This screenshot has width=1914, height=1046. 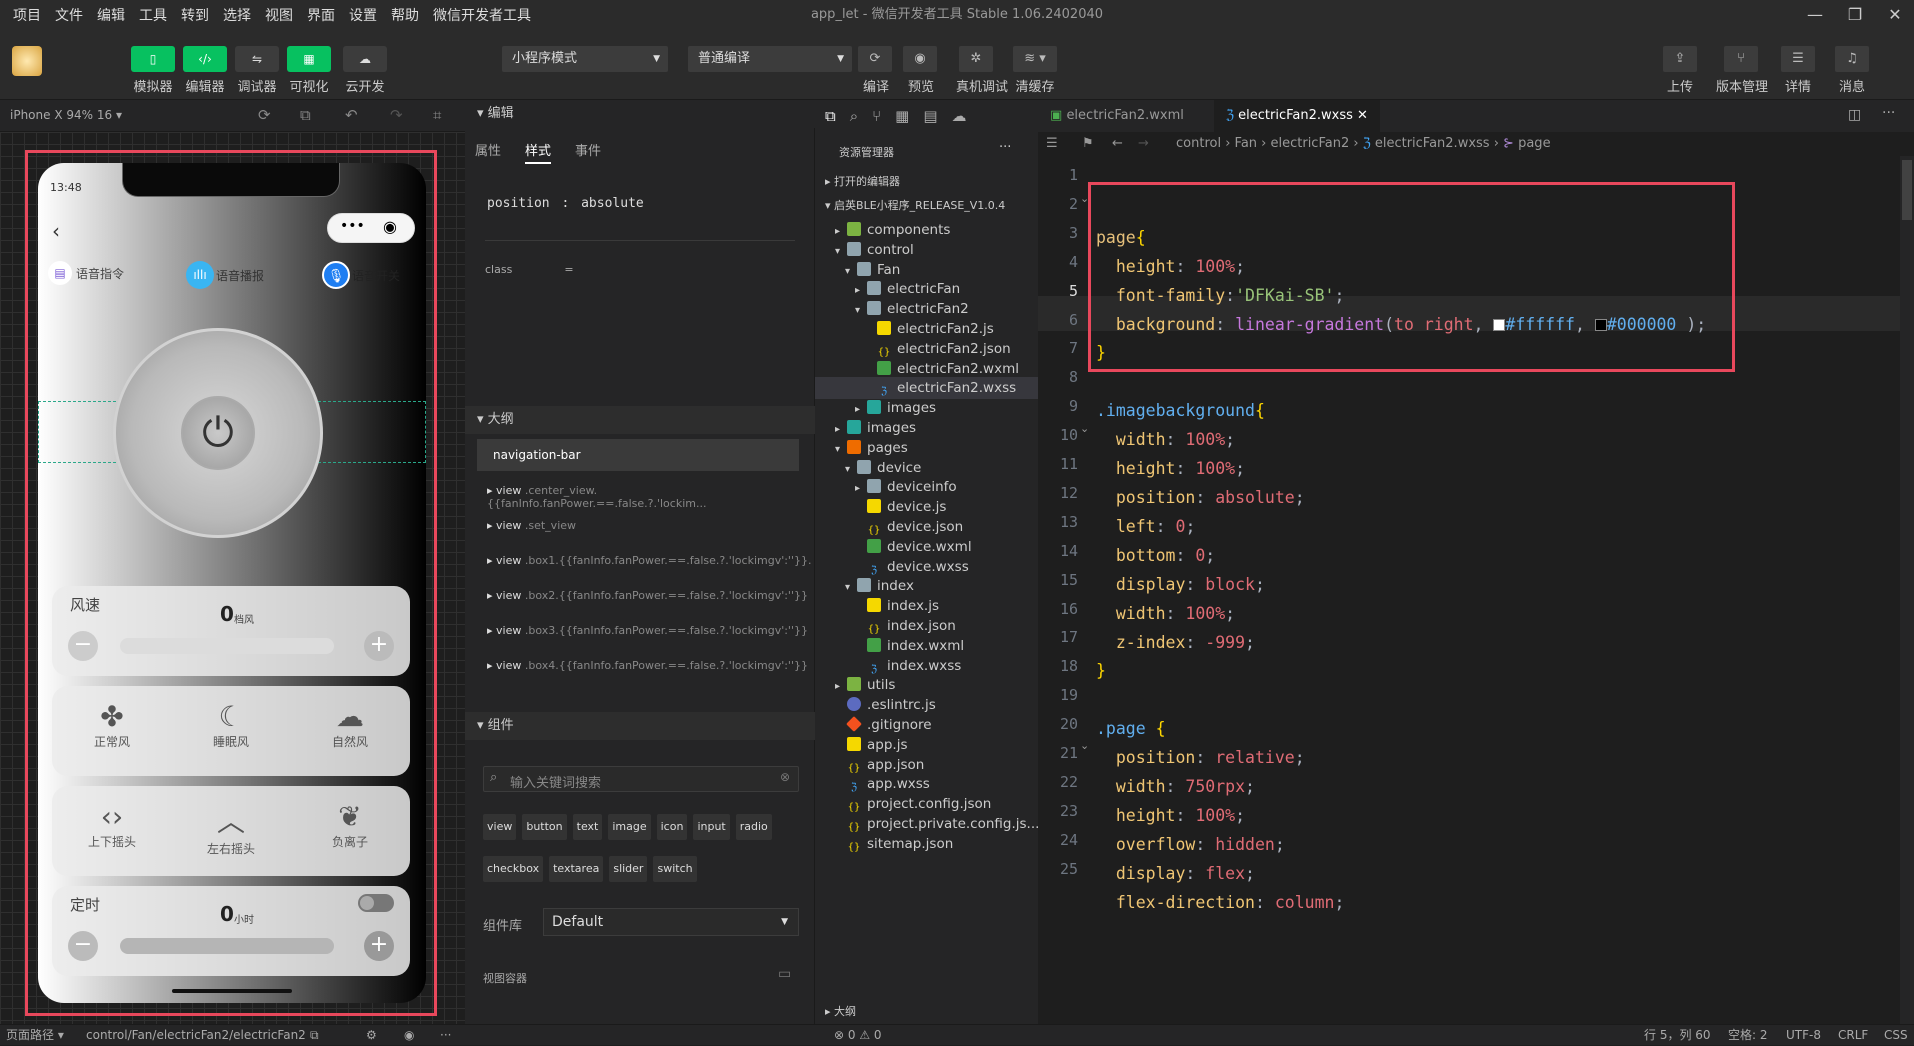 What do you see at coordinates (225, 275) in the screenshot?
I see `voice-broadcast-button: ıllı 语音播报` at bounding box center [225, 275].